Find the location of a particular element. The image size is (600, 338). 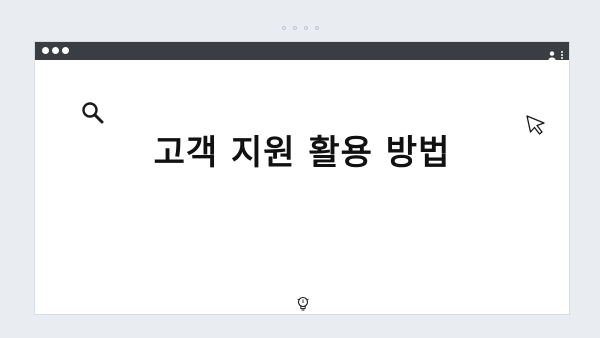

window-titlebar is located at coordinates (302, 51).